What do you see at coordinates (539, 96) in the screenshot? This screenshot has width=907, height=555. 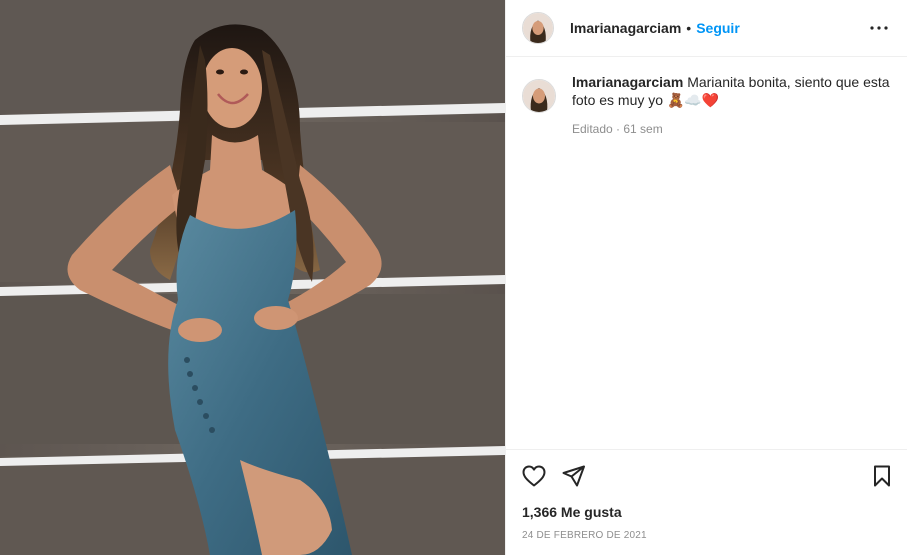 I see `caption-avatar` at bounding box center [539, 96].